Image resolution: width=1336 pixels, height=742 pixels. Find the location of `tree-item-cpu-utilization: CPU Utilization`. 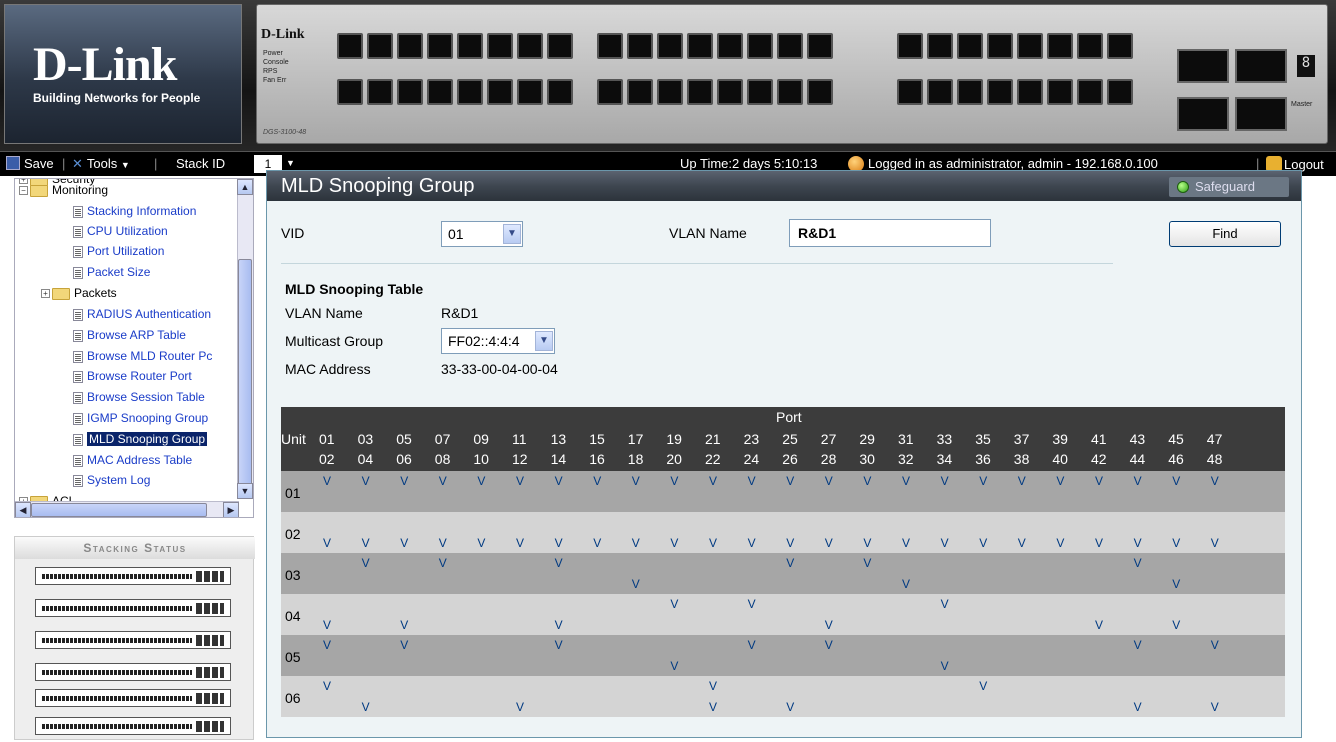

tree-item-cpu-utilization: CPU Utilization is located at coordinates (120, 231).